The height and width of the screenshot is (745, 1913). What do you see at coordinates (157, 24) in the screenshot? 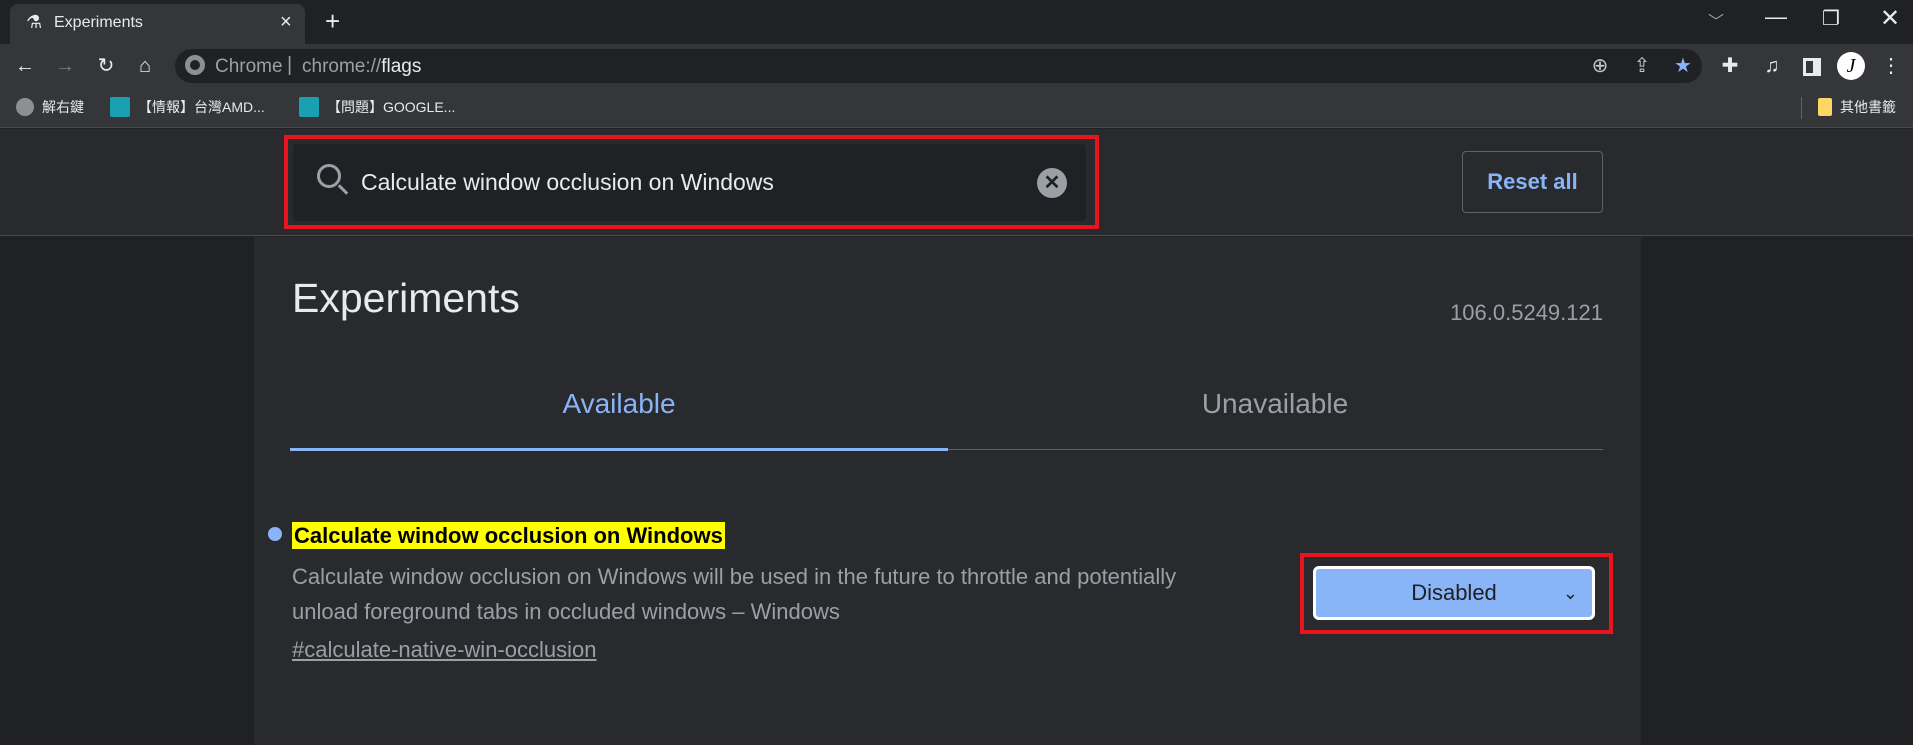
I see `tab-experiments: ⚗ Experiments ×` at bounding box center [157, 24].